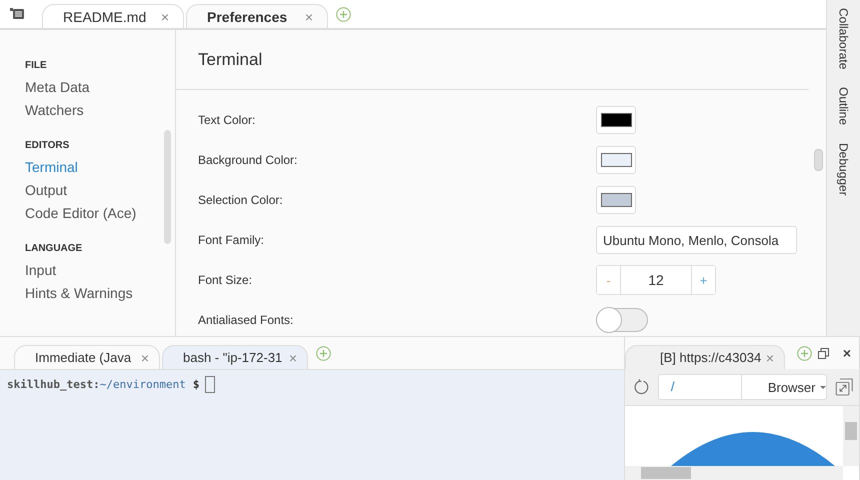  What do you see at coordinates (100, 87) in the screenshot?
I see `sidebar-item: Meta Data` at bounding box center [100, 87].